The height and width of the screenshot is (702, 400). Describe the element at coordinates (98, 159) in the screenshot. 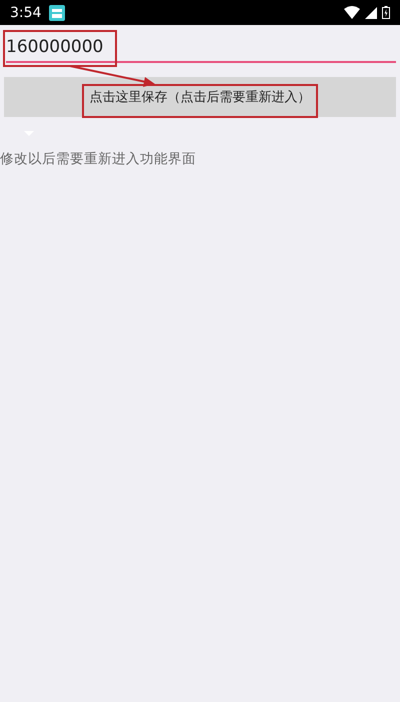

I see `hint-text: 修改以后需要重新进入功能界面` at that location.